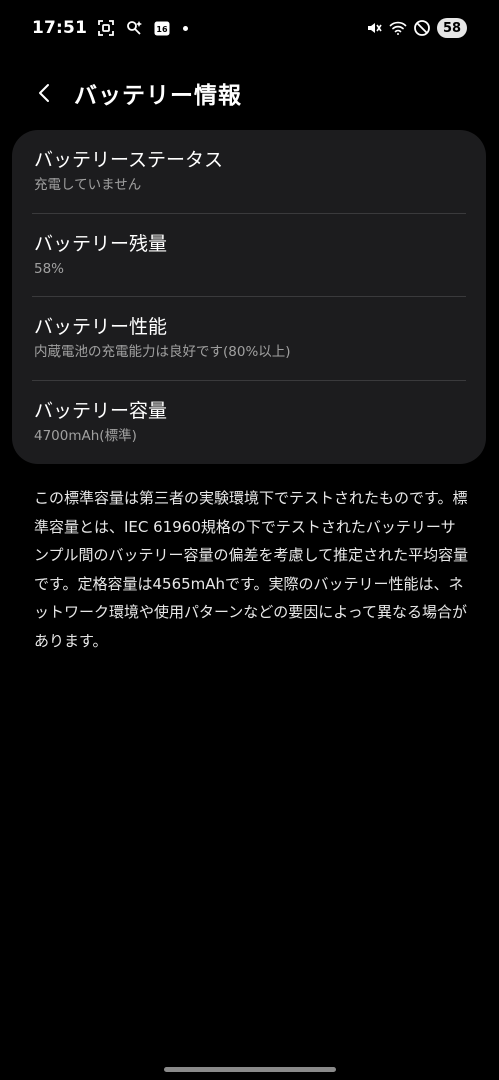 The image size is (499, 1080). I want to click on calendar-day: 16, so click(163, 29).